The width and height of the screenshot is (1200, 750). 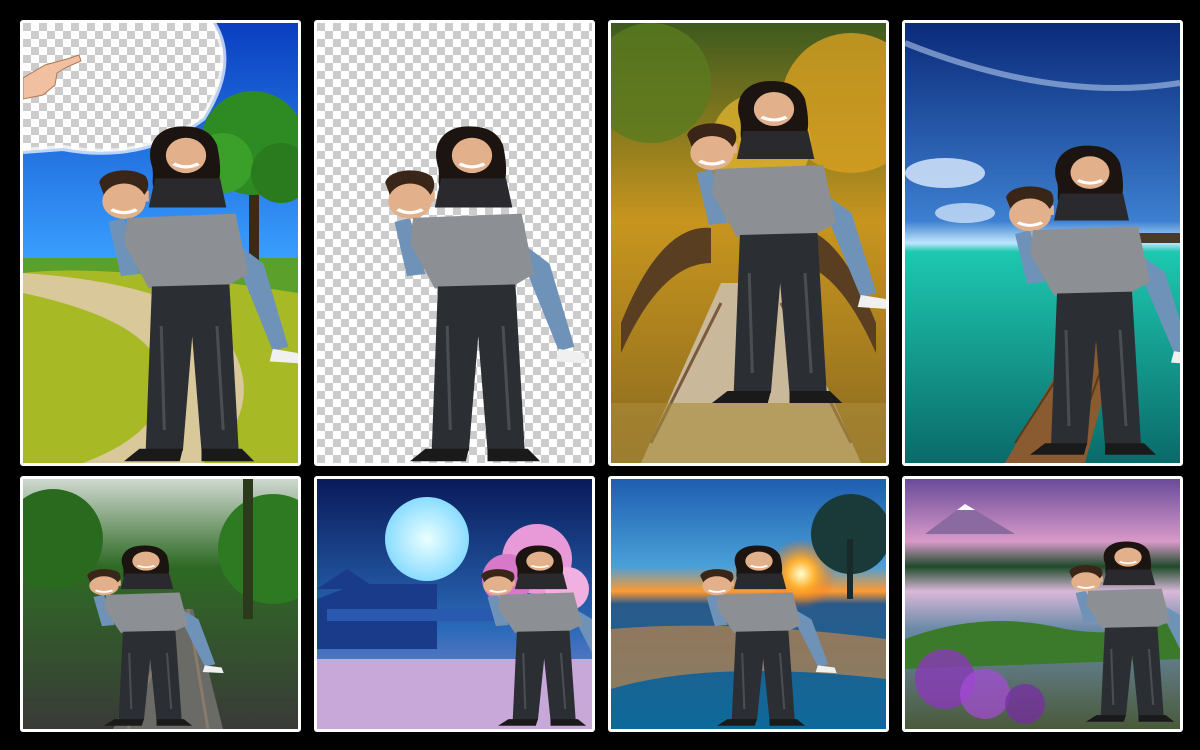 I want to click on photo-tile-railway-forest, so click(x=160, y=604).